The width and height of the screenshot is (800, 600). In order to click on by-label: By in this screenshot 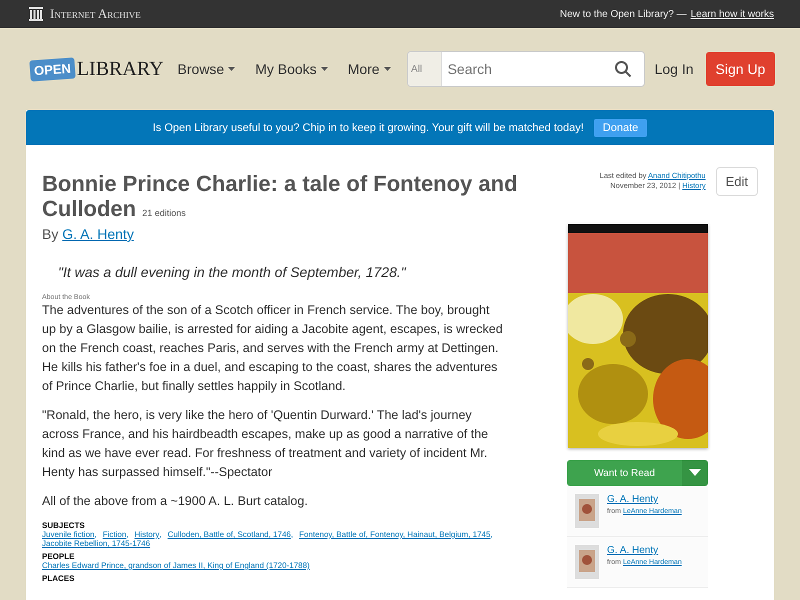, I will do `click(50, 234)`.